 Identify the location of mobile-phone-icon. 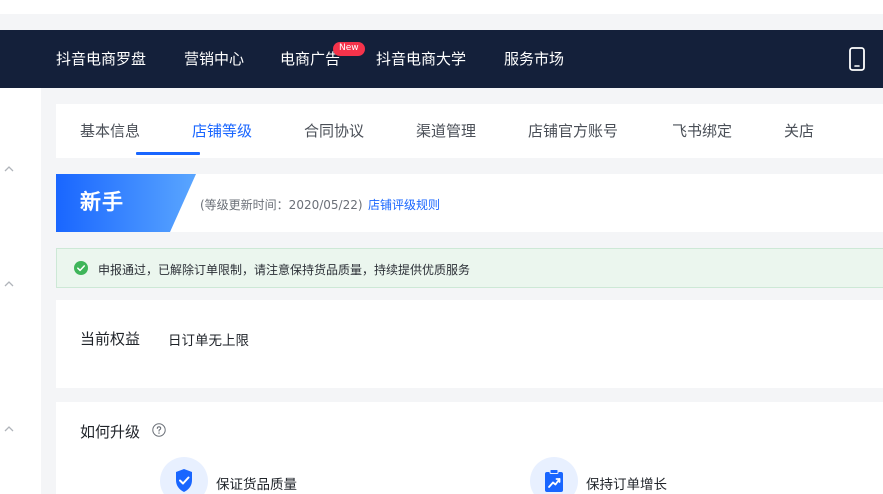
(857, 59).